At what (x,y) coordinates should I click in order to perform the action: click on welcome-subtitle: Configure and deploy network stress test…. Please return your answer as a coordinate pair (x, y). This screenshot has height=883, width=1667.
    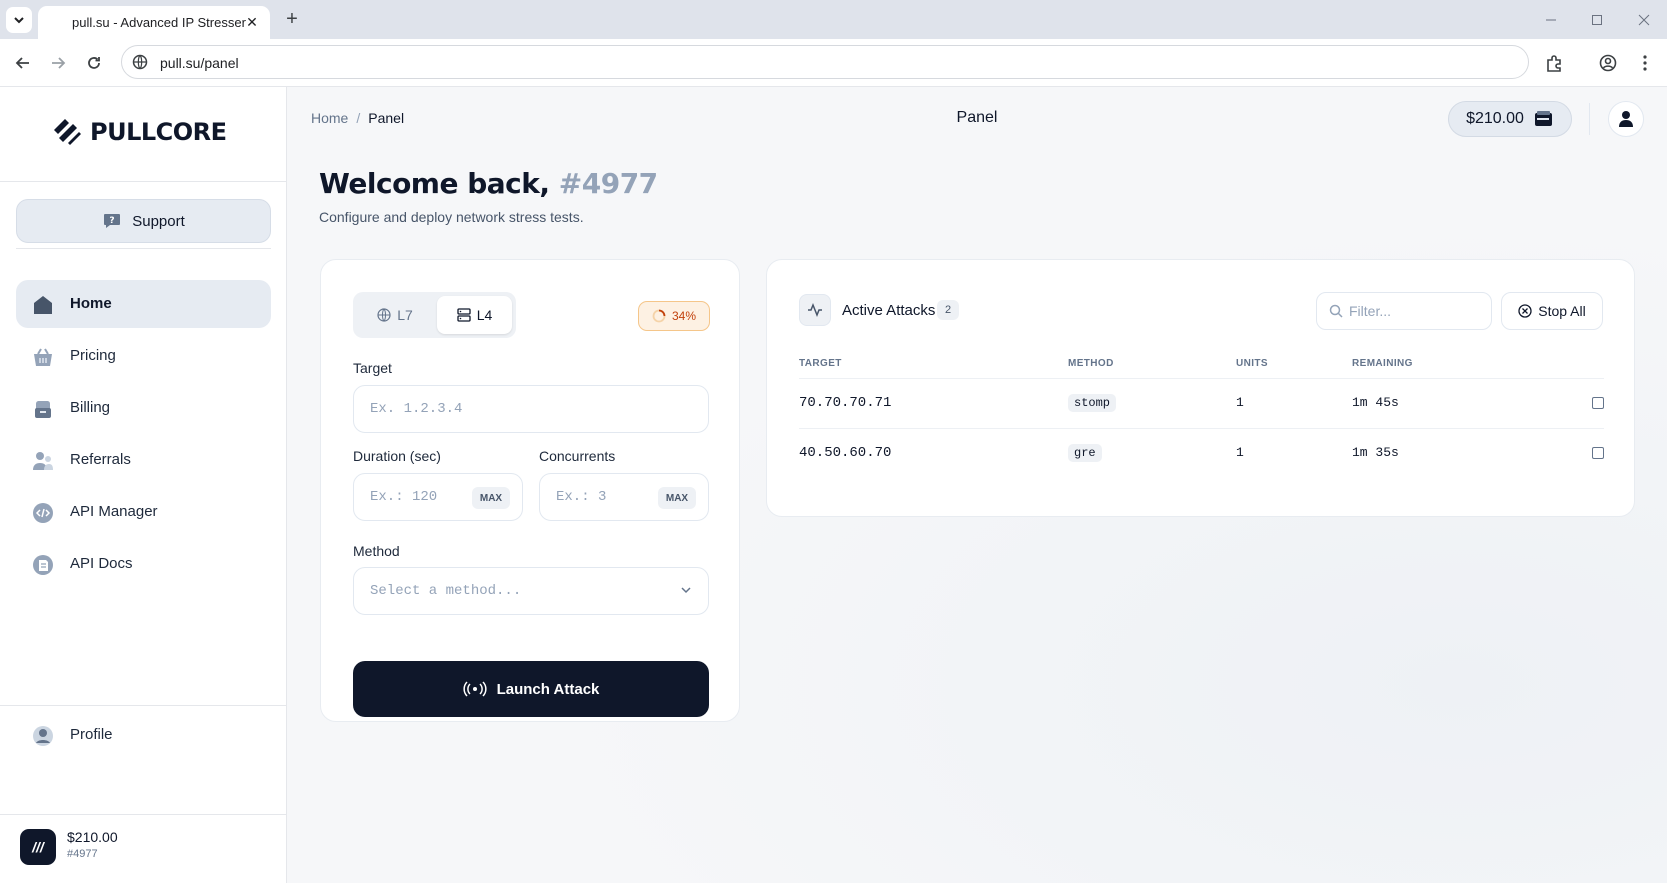
    Looking at the image, I should click on (451, 217).